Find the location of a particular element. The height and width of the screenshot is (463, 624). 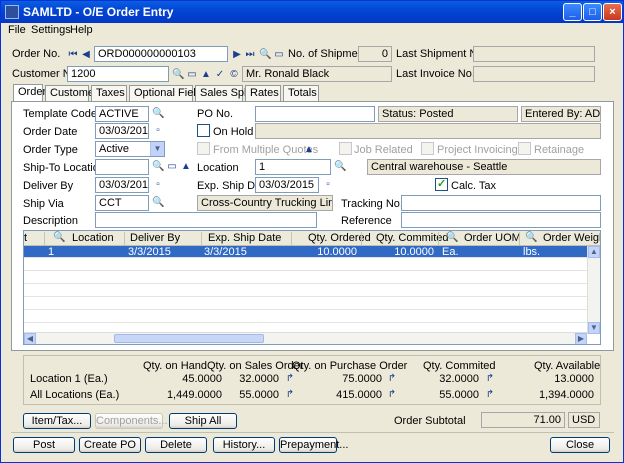

credit-check-icon: © is located at coordinates (234, 75).